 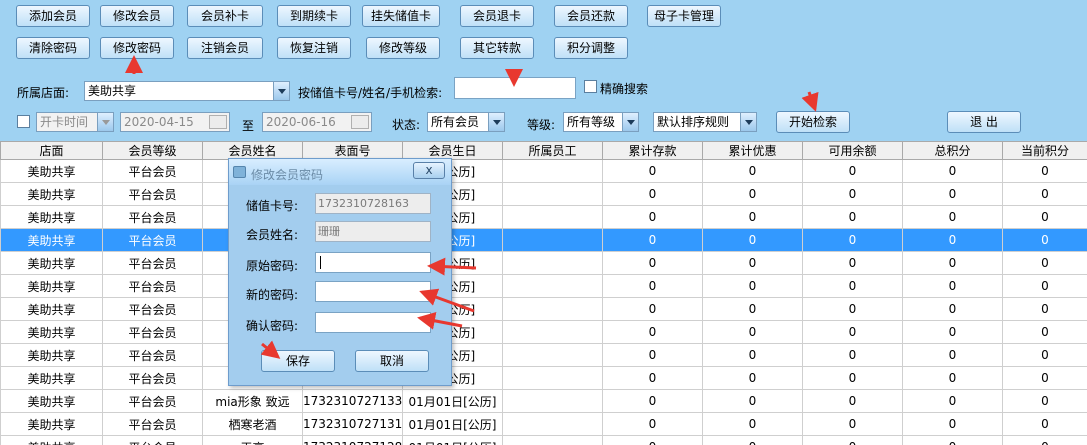 What do you see at coordinates (317, 122) in the screenshot?
I see `date-to-picker: 2020-06-16` at bounding box center [317, 122].